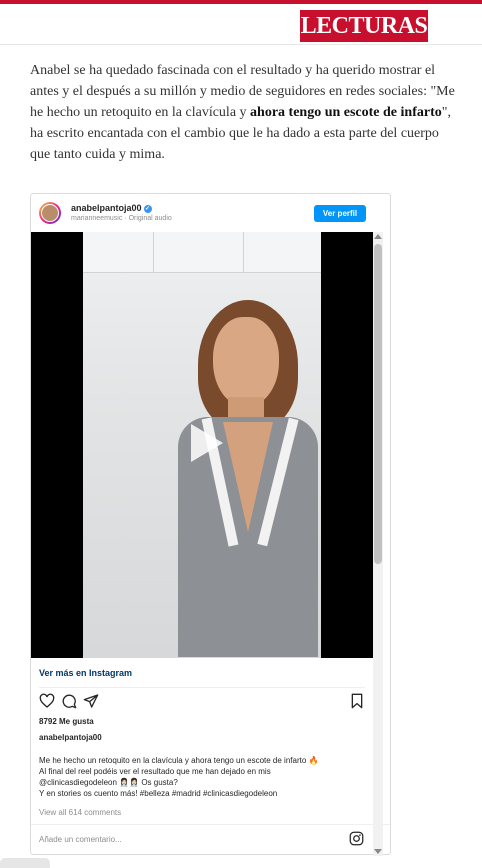  I want to click on share-icon, so click(91, 701).